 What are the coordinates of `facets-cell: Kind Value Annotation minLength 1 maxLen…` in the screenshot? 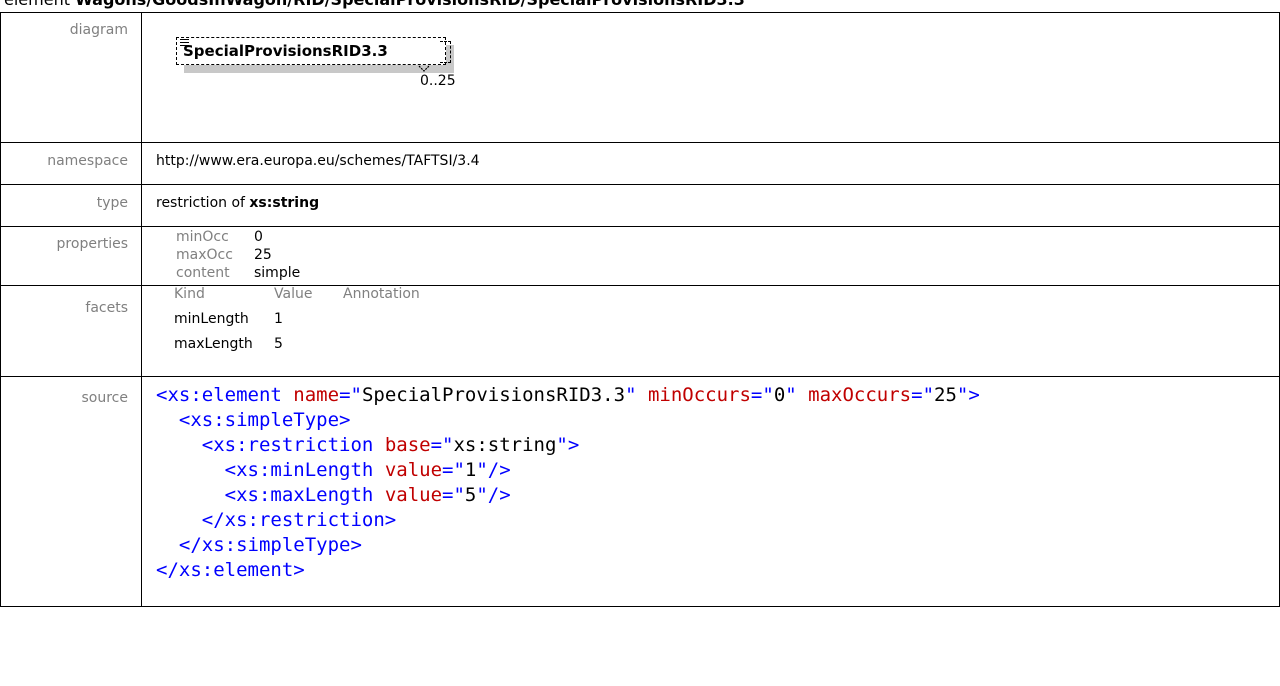 It's located at (710, 331).